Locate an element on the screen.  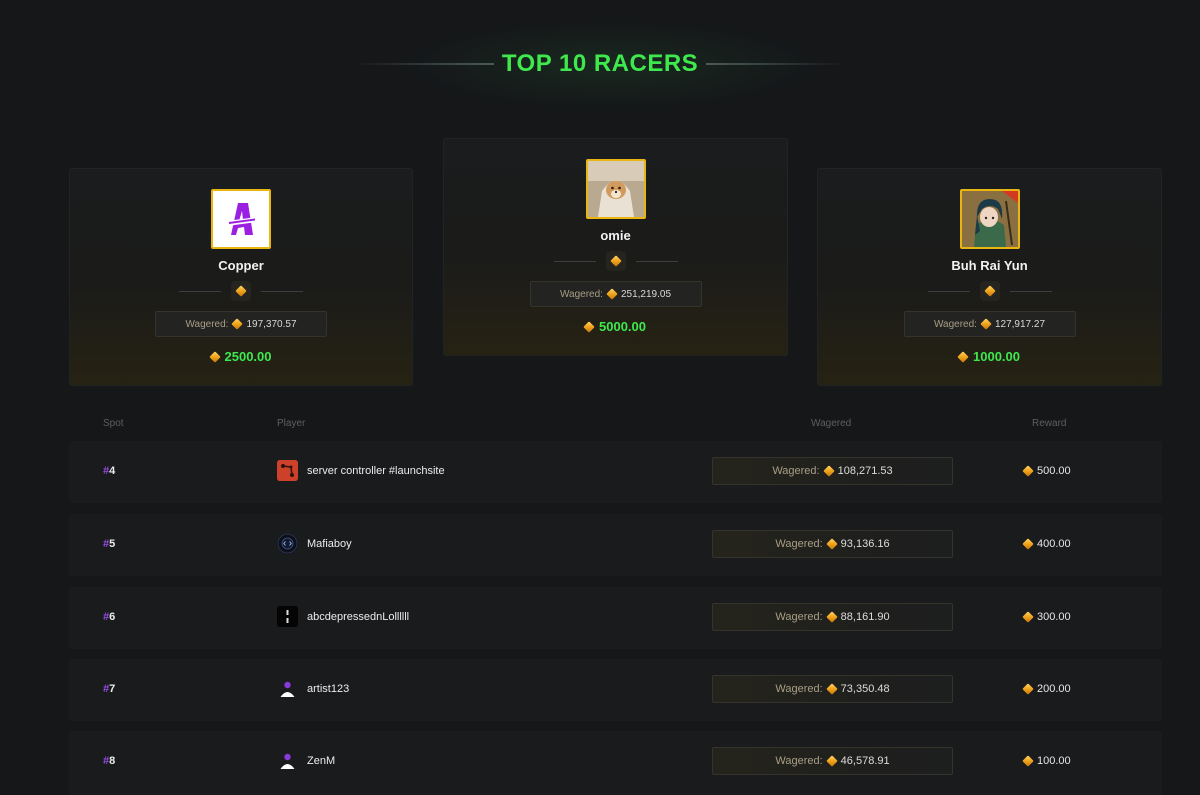
wagered-value: 108,271.53 is located at coordinates (865, 471).